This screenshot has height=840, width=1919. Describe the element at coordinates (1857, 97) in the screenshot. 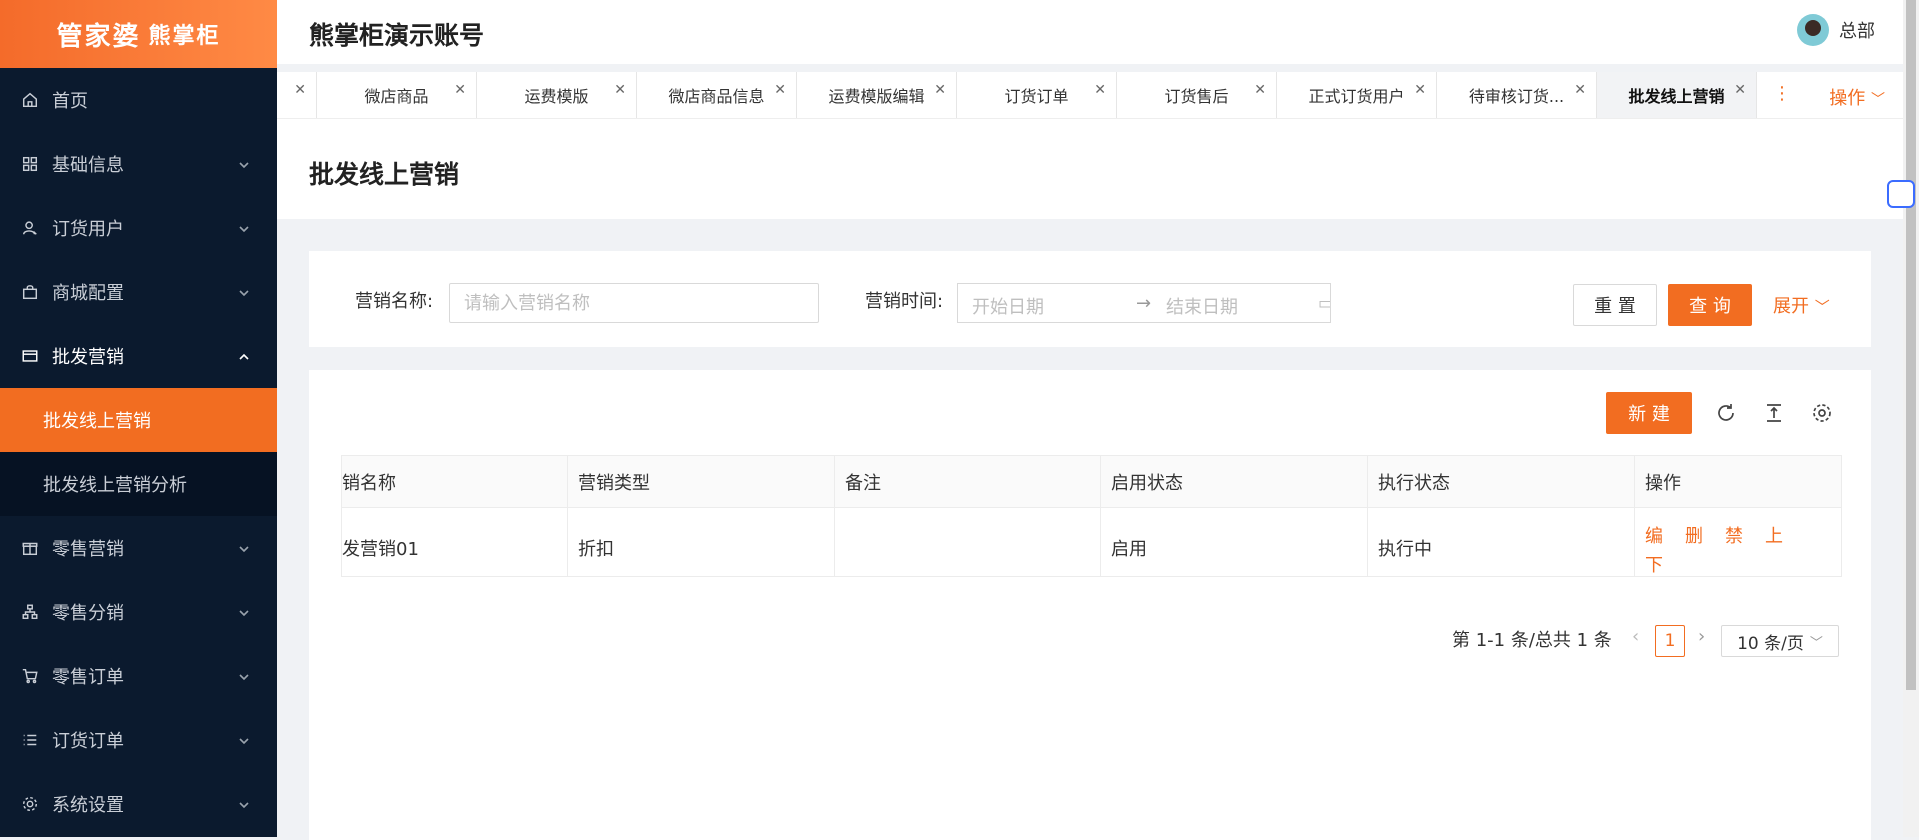

I see `tabs-operate-dropdown: 操作 ﹀` at that location.